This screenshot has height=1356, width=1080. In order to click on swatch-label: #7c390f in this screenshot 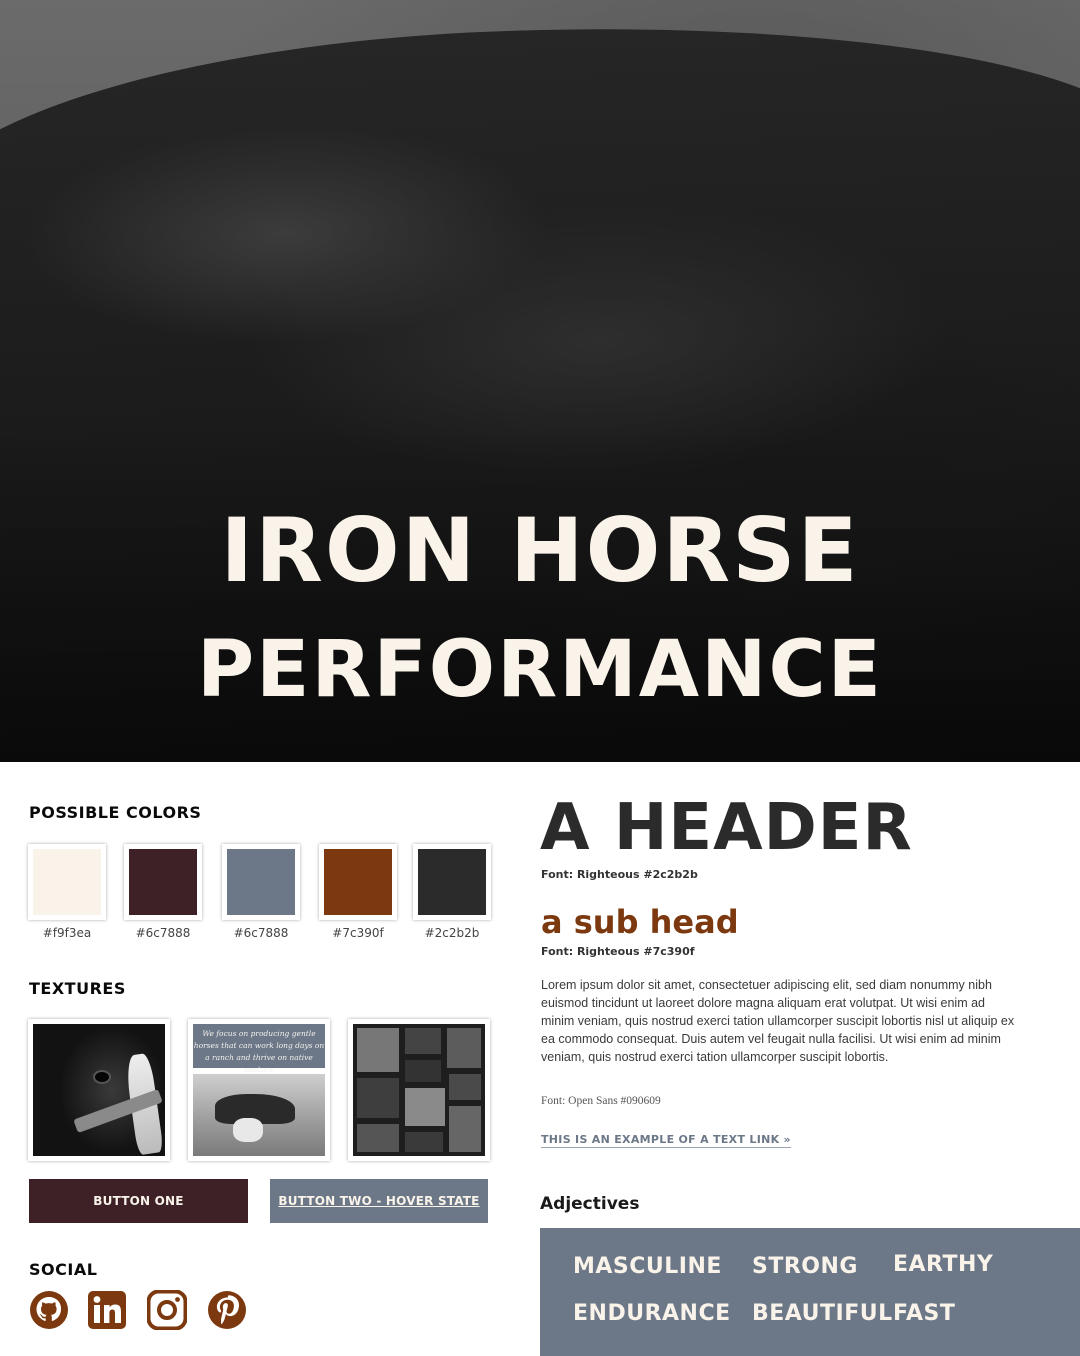, I will do `click(358, 933)`.